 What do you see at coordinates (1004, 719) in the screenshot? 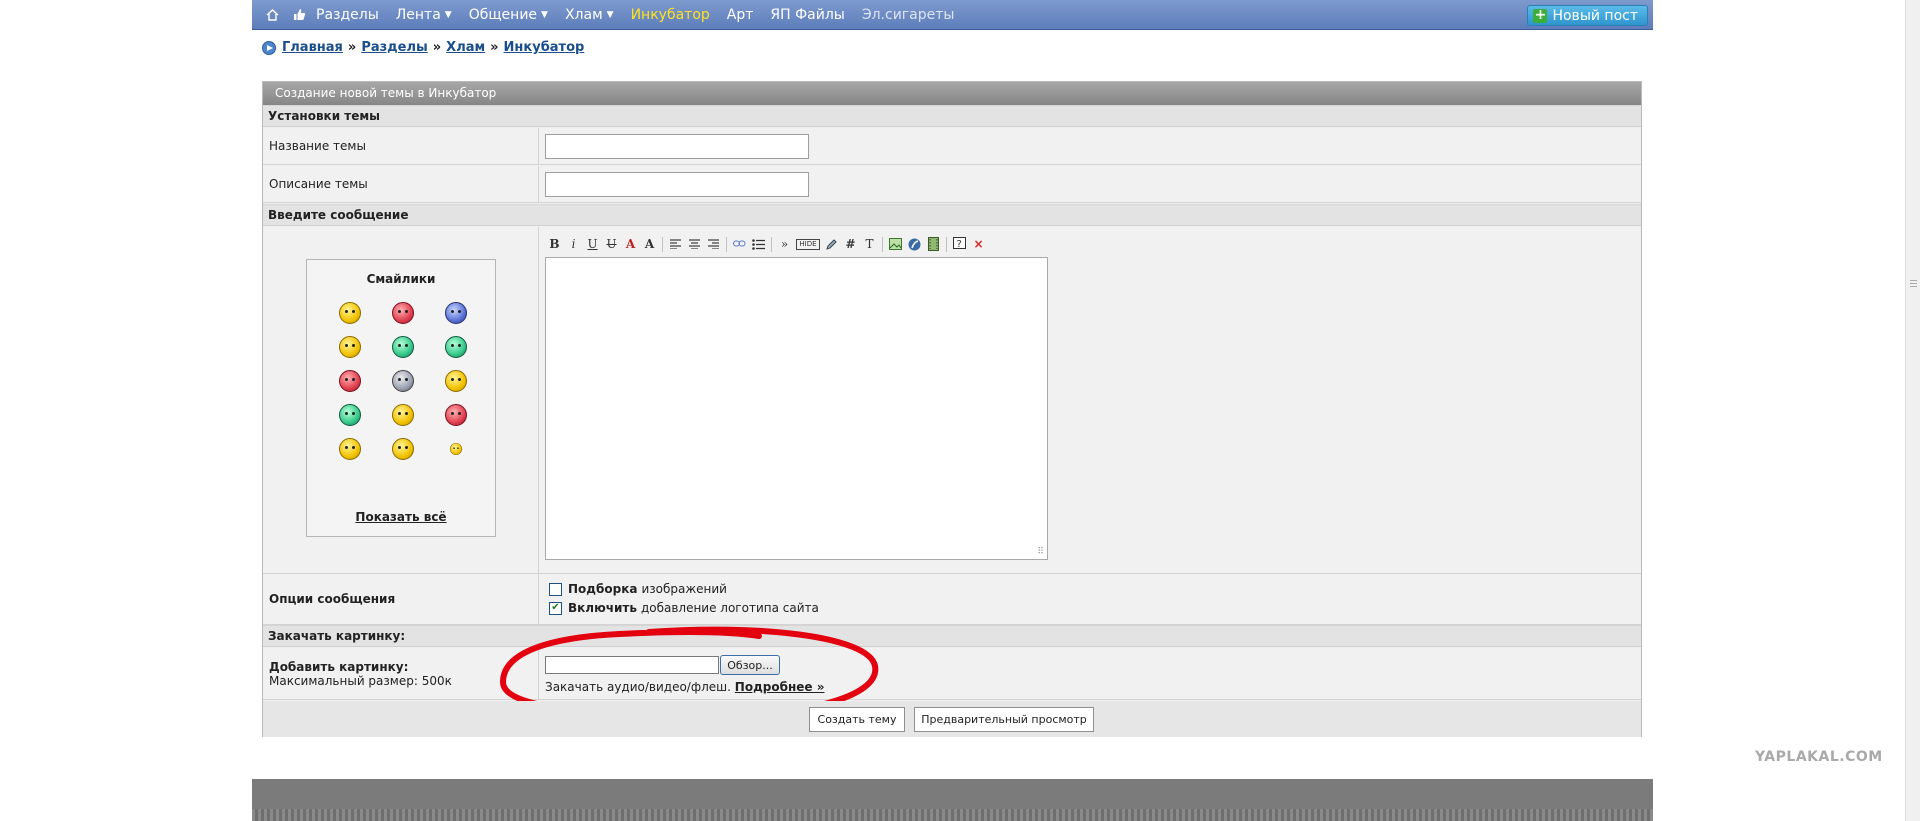
I see `preview-button: Предварительный просмотр` at bounding box center [1004, 719].